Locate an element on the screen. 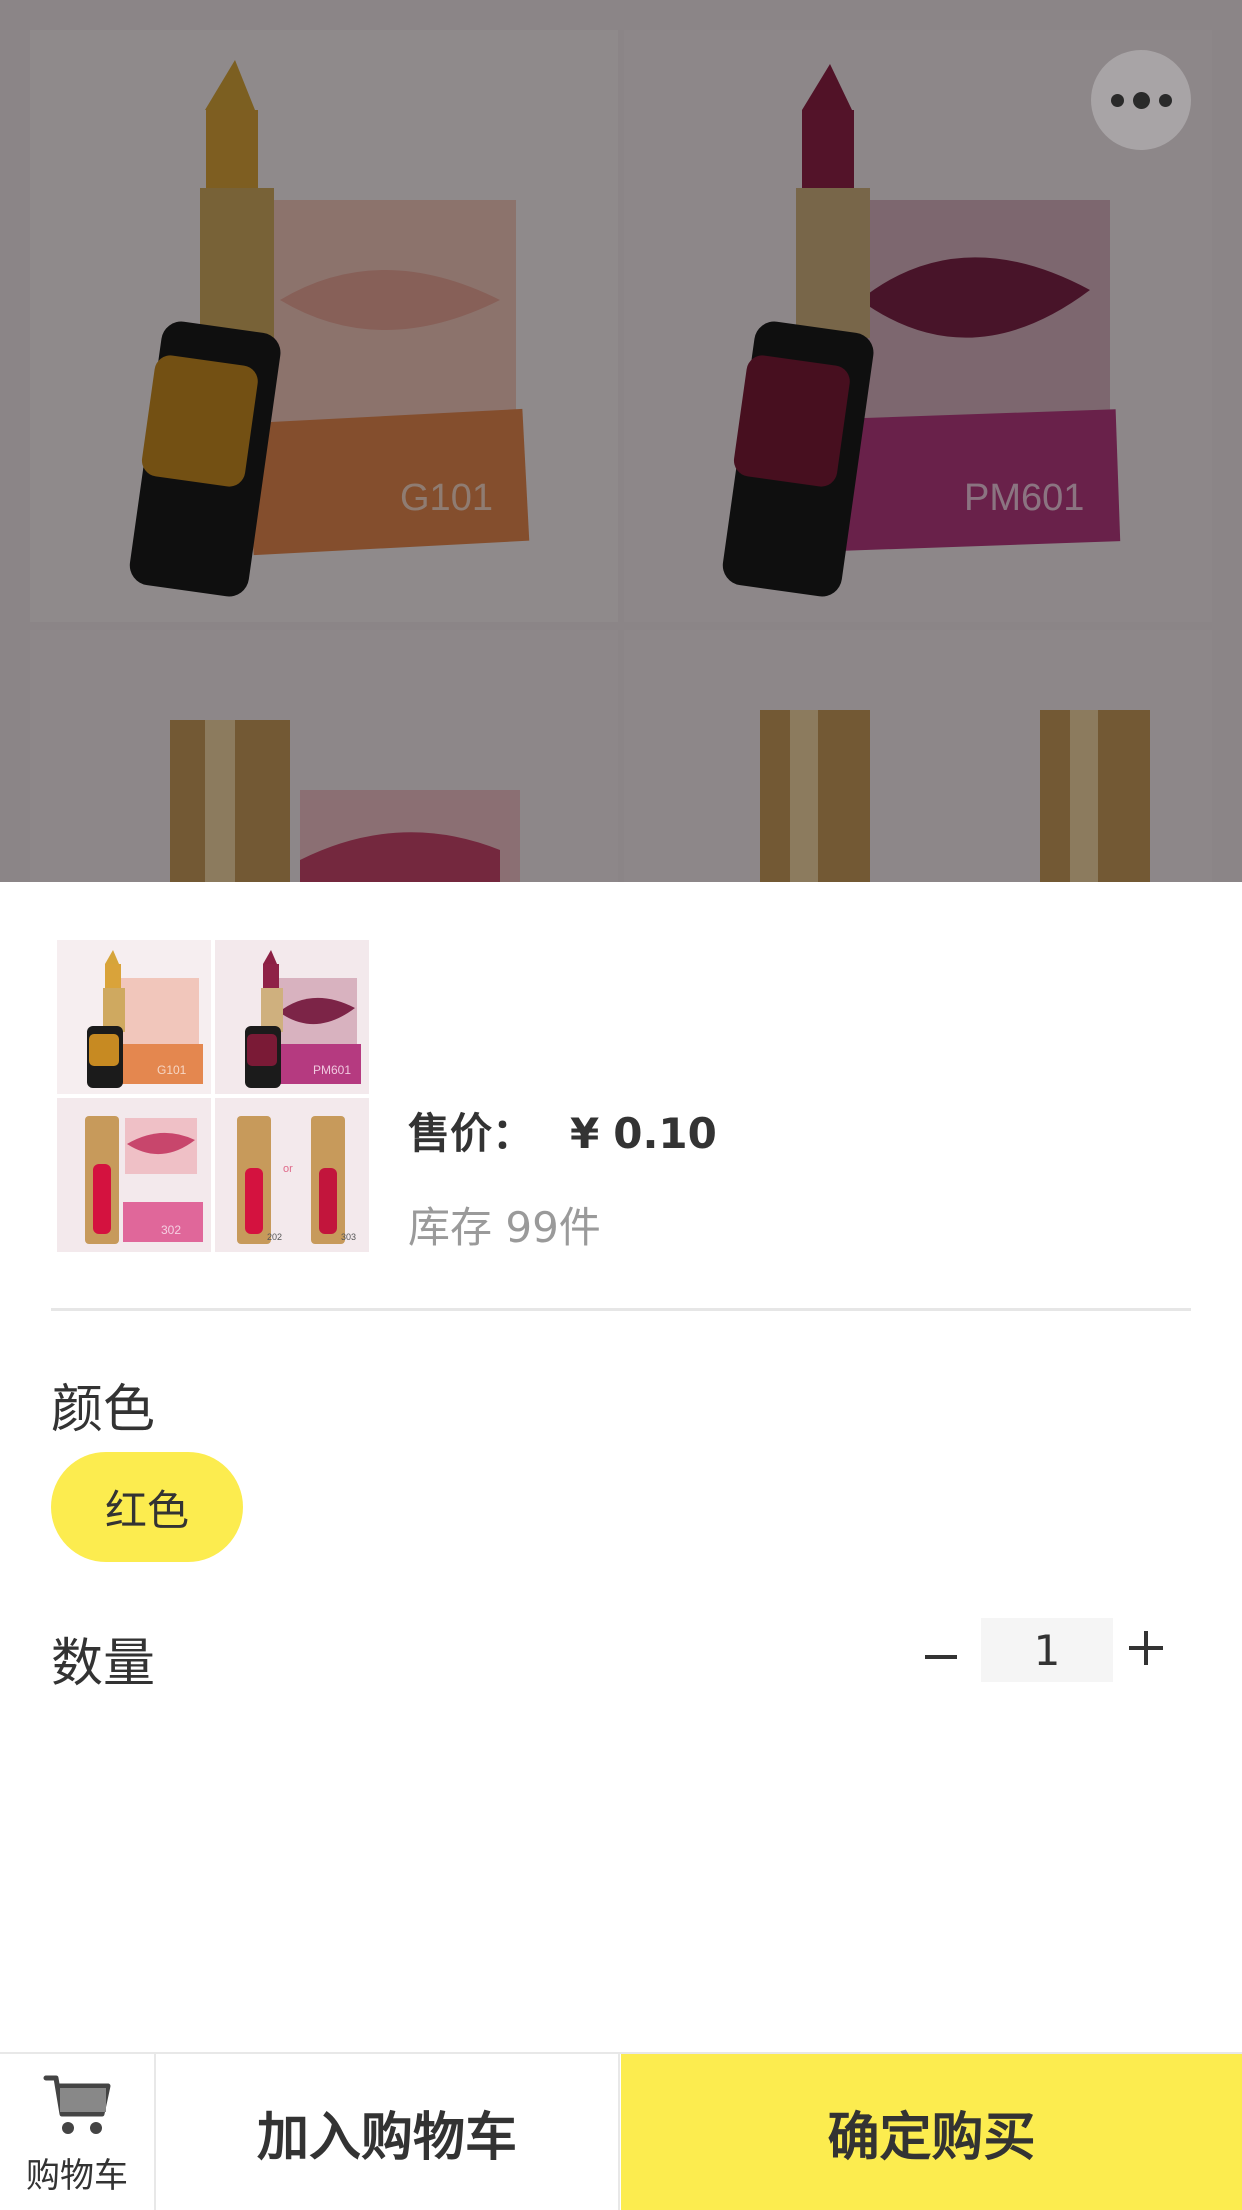 The width and height of the screenshot is (1242, 2210). minus-icon is located at coordinates (941, 1657).